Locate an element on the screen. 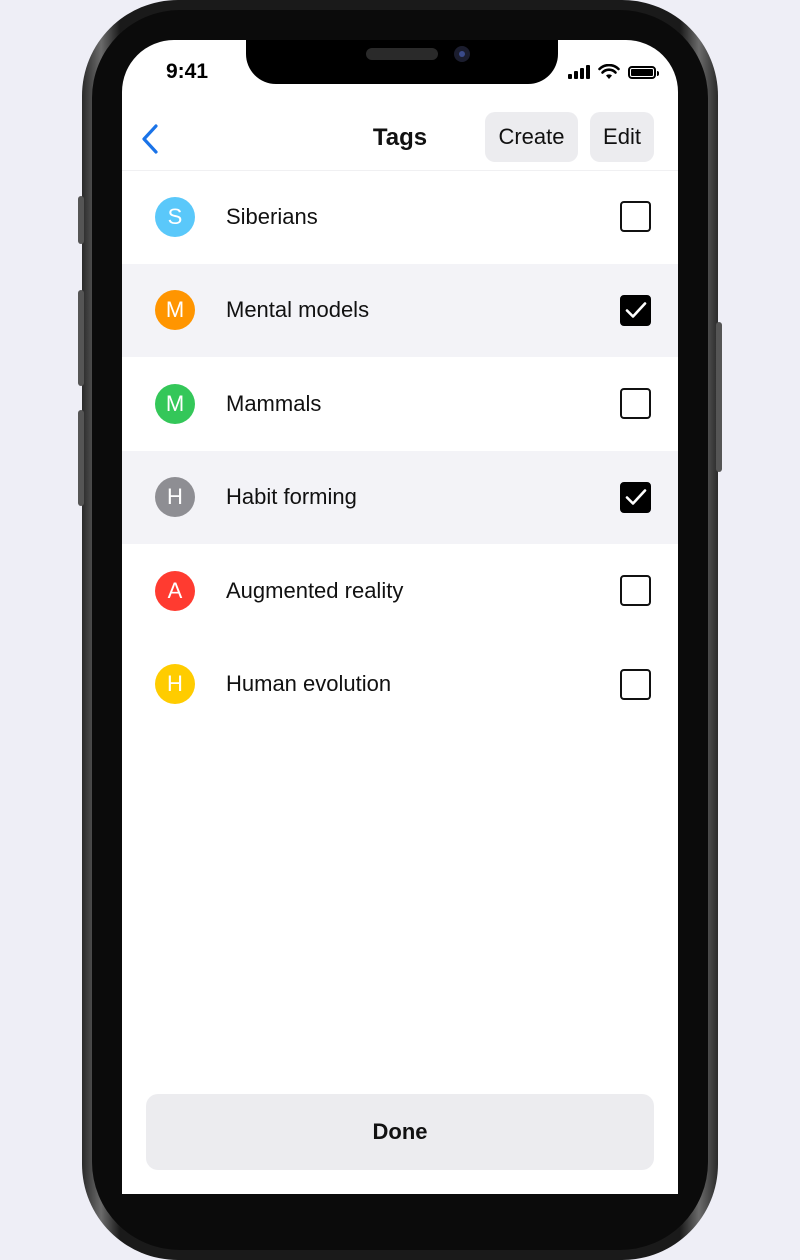 This screenshot has height=1260, width=800. cellular-signal-icon is located at coordinates (579, 72).